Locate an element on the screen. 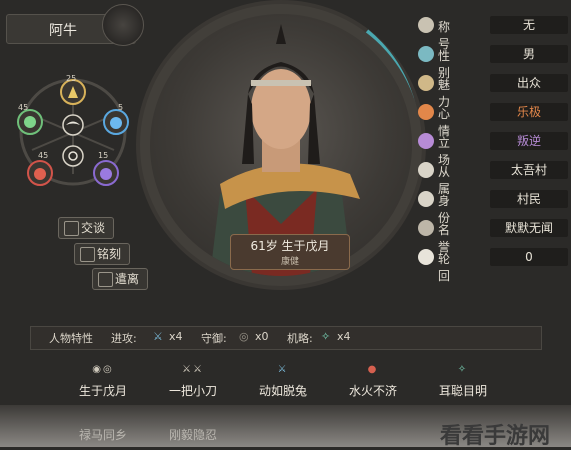 The image size is (571, 450). trait-card: ⚔⚔ 一把小刀 is located at coordinates (193, 382).